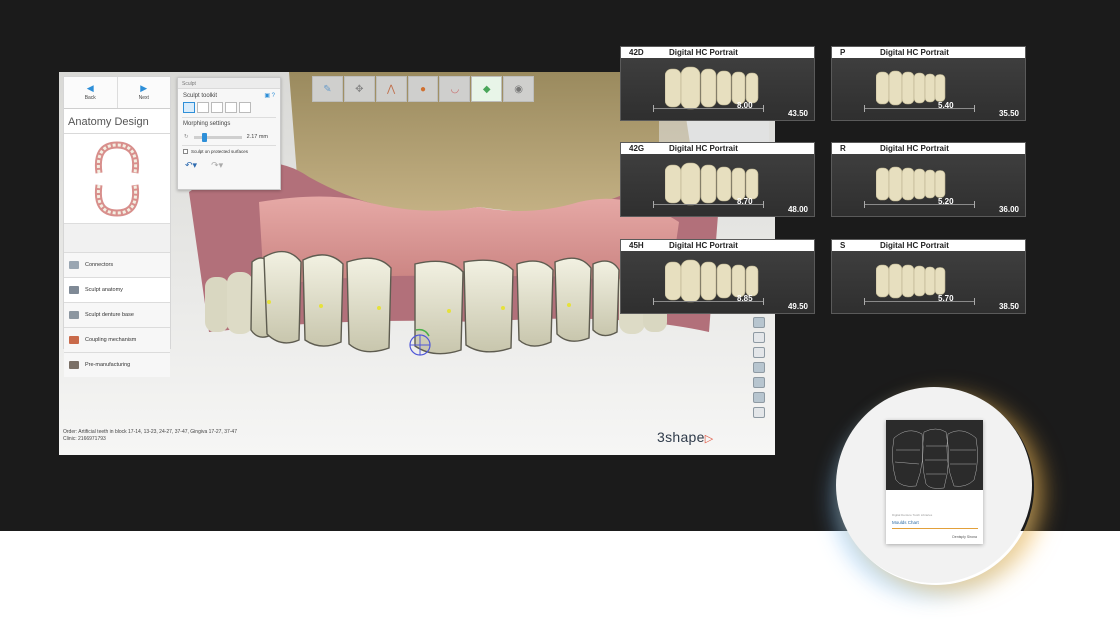  I want to click on scan-tool-icon: ✎, so click(327, 89).